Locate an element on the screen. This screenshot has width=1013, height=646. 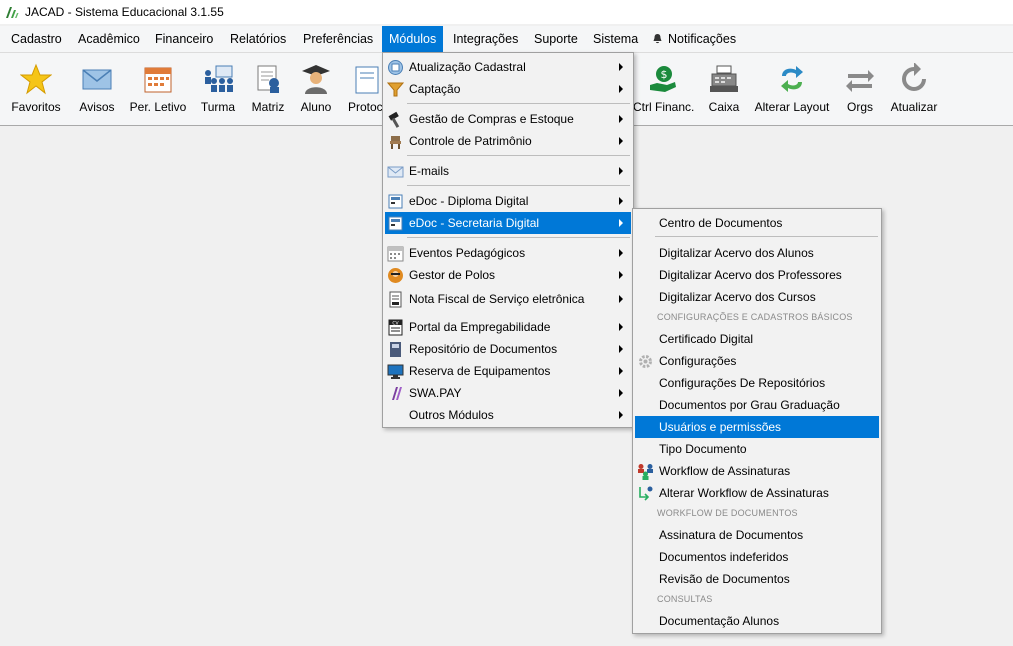
toolbar-caixa-button: Caixa is located at coordinates (724, 88).